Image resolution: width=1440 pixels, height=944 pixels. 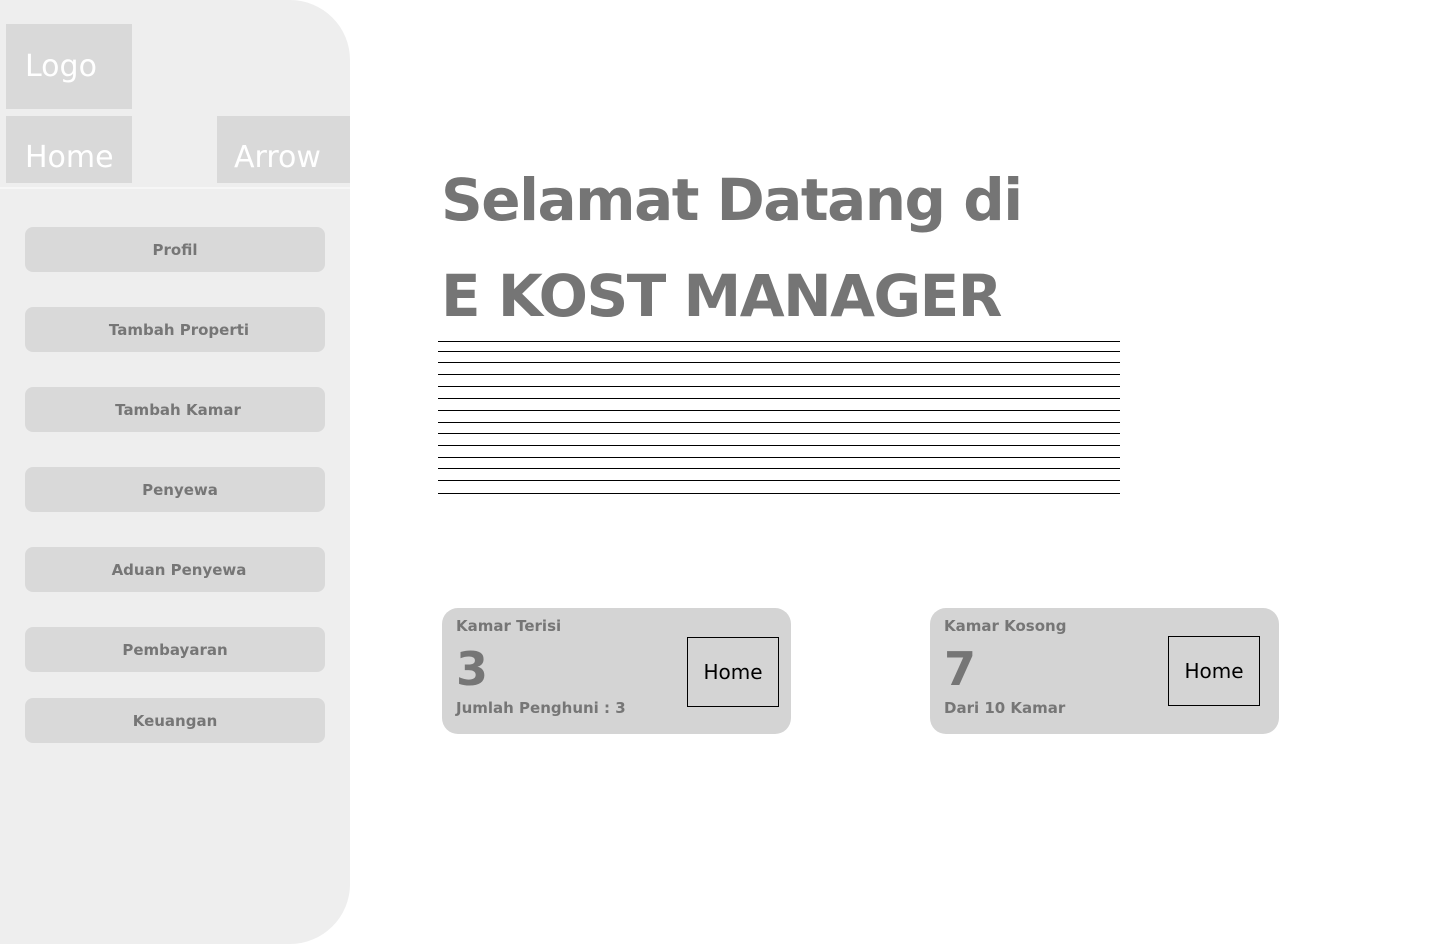 I want to click on welcome-heading: Selamat Datang di, so click(x=732, y=200).